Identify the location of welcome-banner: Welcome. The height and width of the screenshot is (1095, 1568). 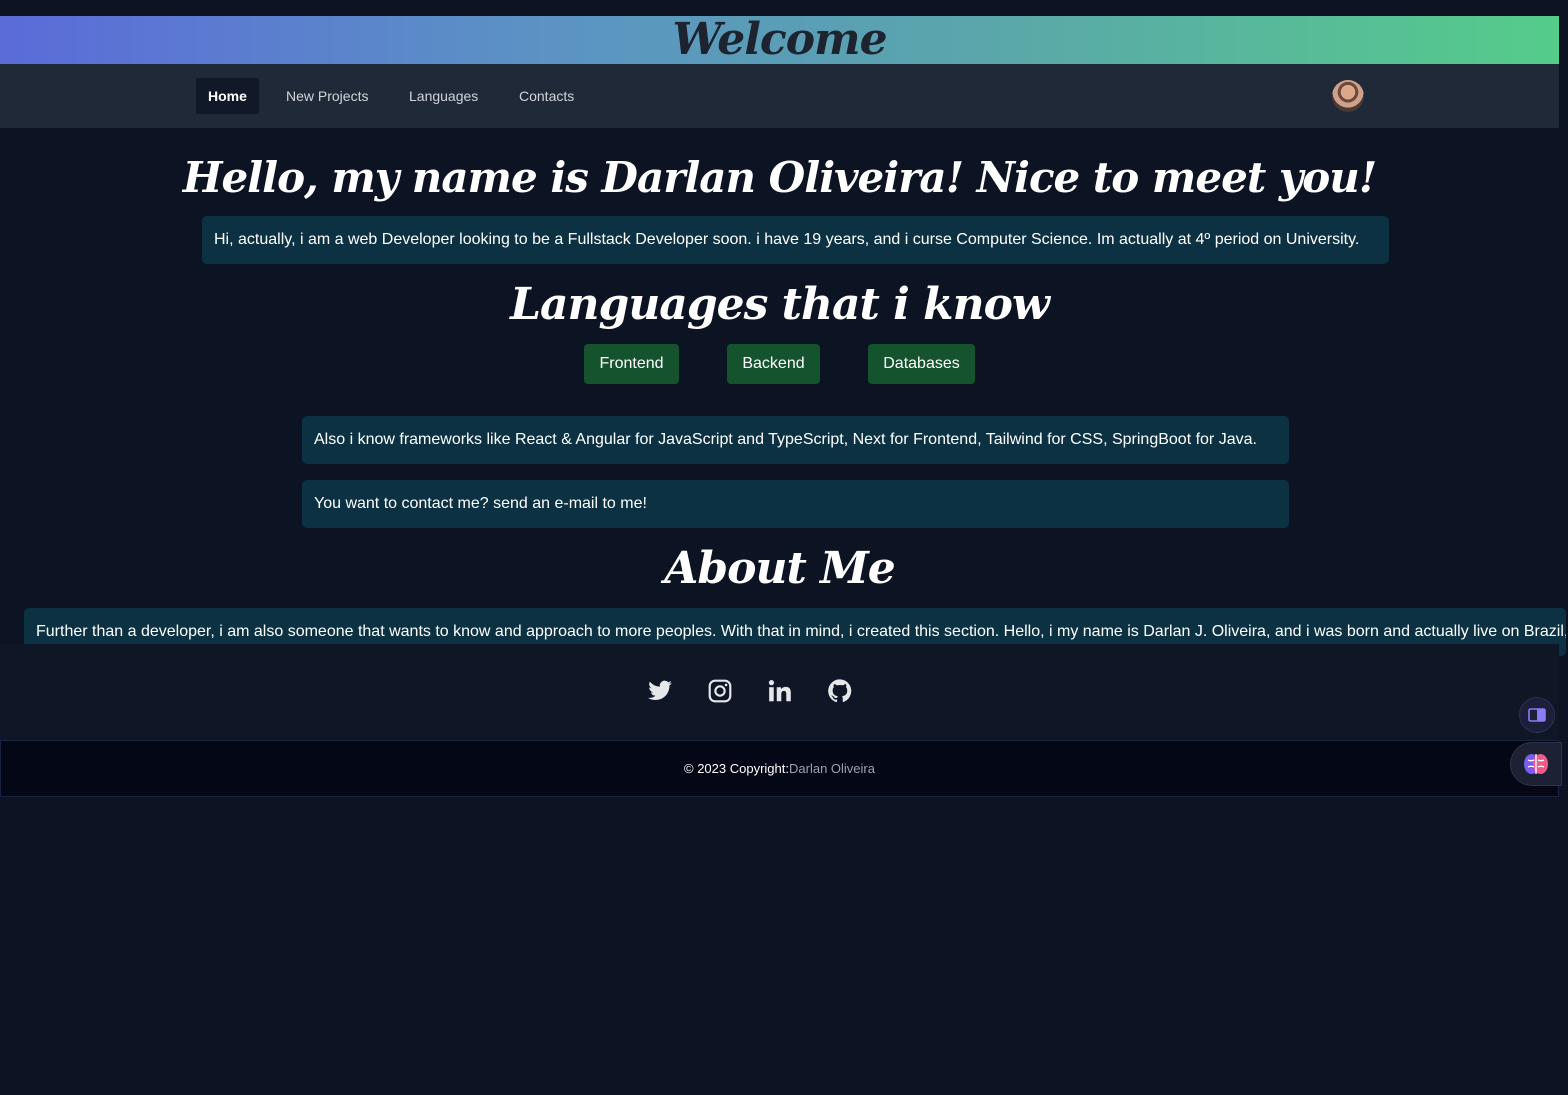
(779, 40).